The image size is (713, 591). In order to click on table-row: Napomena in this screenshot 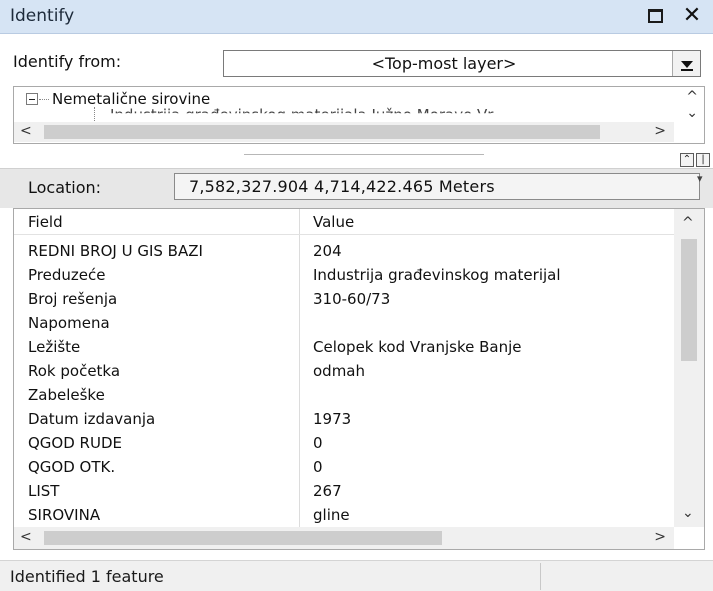, I will do `click(344, 324)`.